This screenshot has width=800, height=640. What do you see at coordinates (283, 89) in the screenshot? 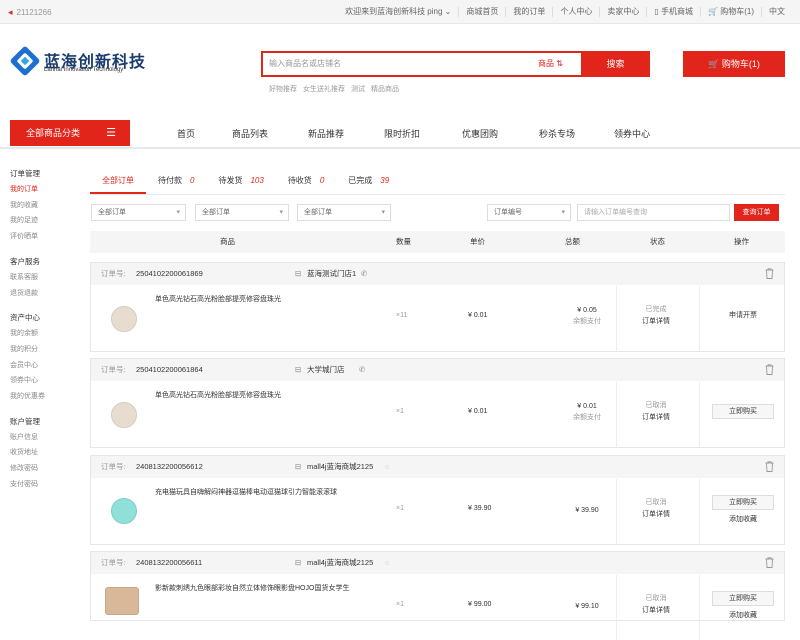
I see `hot-word: 好物推荐` at bounding box center [283, 89].